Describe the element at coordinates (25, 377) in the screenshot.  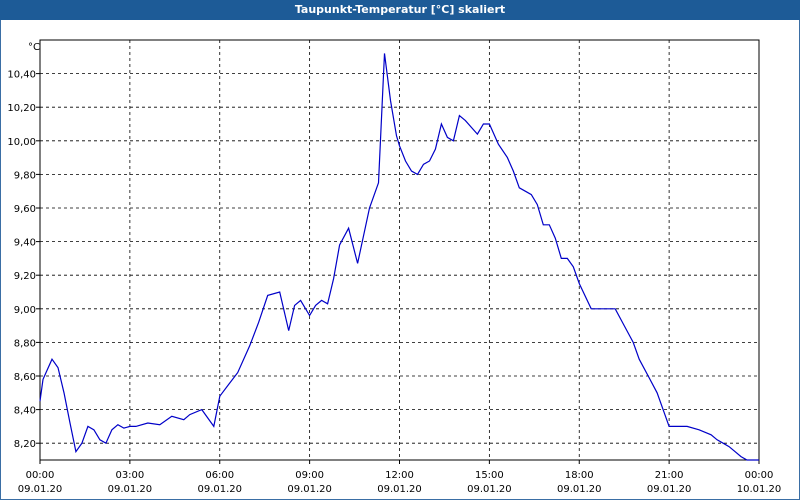
I see `y-tick-label-9: 8,60` at that location.